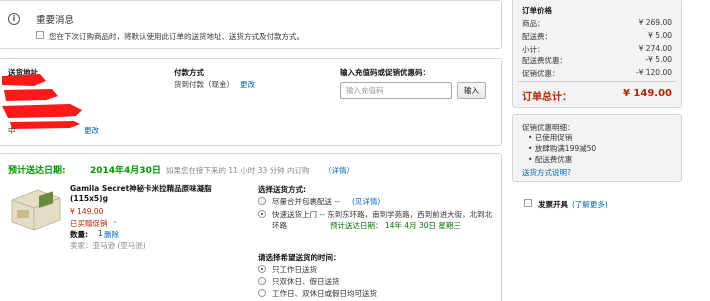 This screenshot has height=301, width=710. I want to click on shipping-method-label: 选择送货方式:, so click(282, 189).